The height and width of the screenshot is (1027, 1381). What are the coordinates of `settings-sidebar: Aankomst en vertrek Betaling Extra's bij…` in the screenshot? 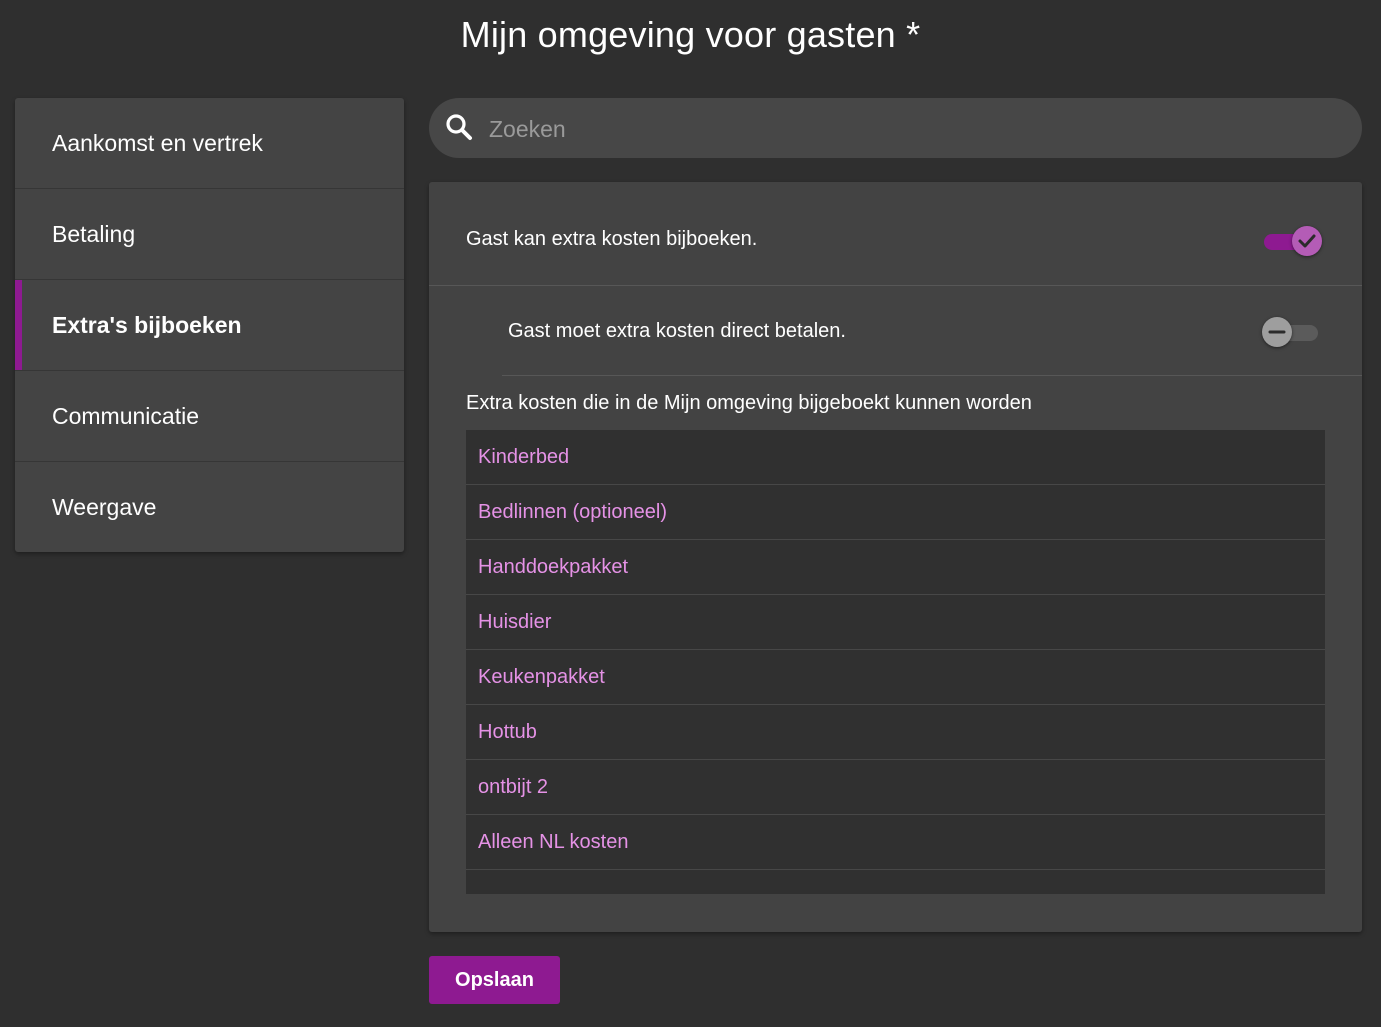 It's located at (209, 325).